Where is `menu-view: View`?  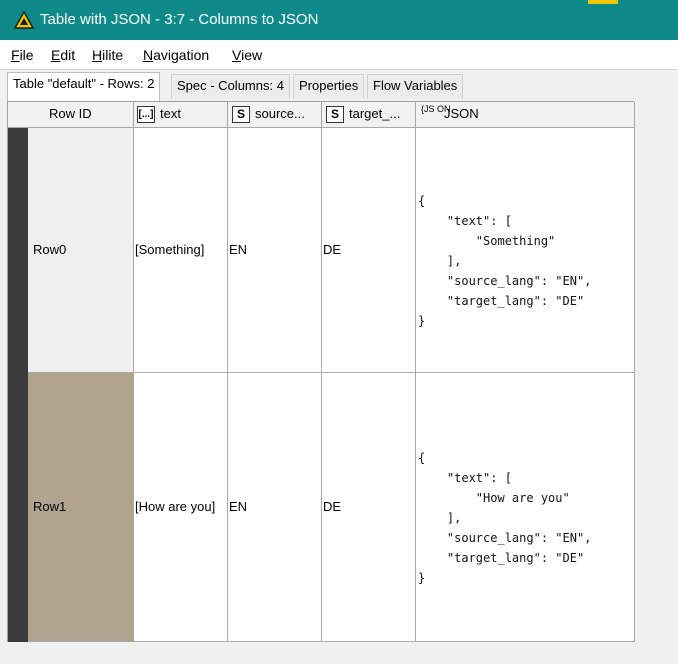
menu-view: View is located at coordinates (247, 55).